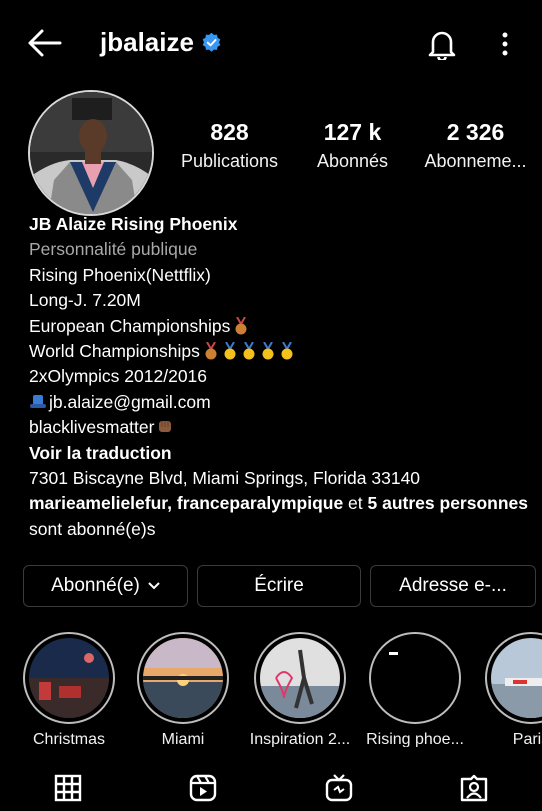 The width and height of the screenshot is (542, 811). Describe the element at coordinates (130, 401) in the screenshot. I see `bio-email: jb.alaize@gmail.com` at that location.